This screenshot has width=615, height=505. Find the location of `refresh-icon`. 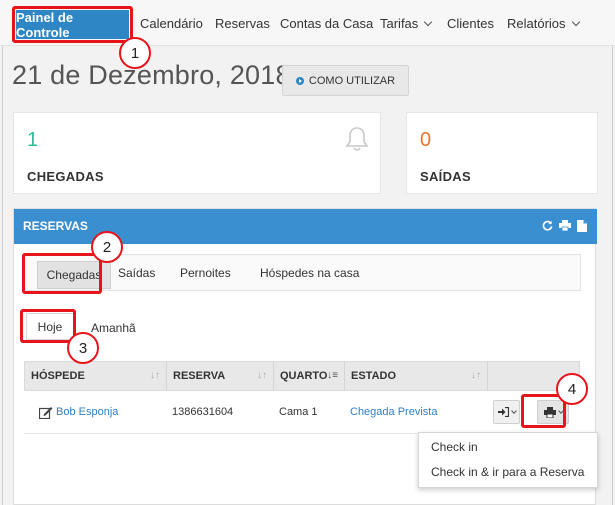

refresh-icon is located at coordinates (547, 225).